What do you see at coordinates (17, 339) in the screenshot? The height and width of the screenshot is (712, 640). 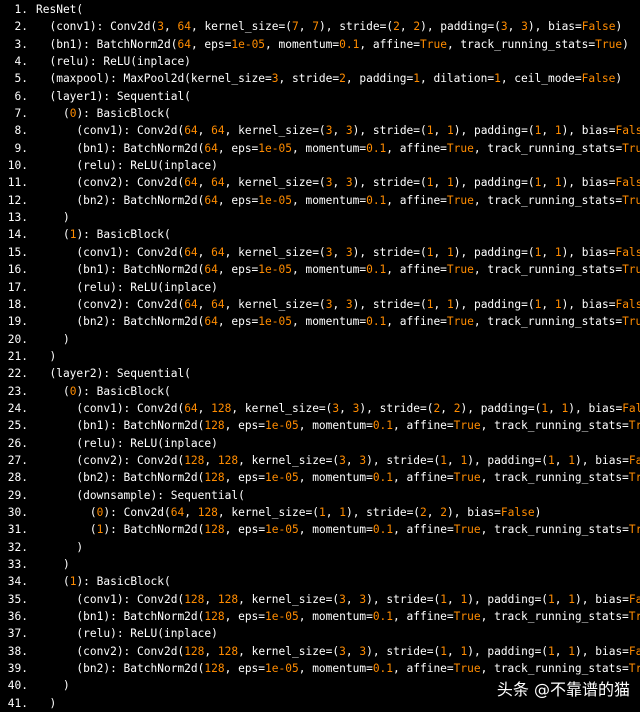 I see `line-number: 20.` at bounding box center [17, 339].